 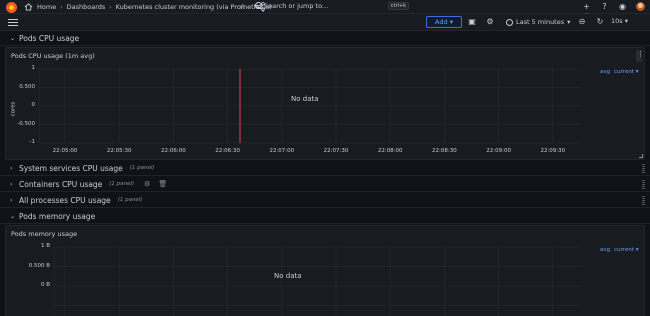 I want to click on add-button-label: Add, so click(x=441, y=22).